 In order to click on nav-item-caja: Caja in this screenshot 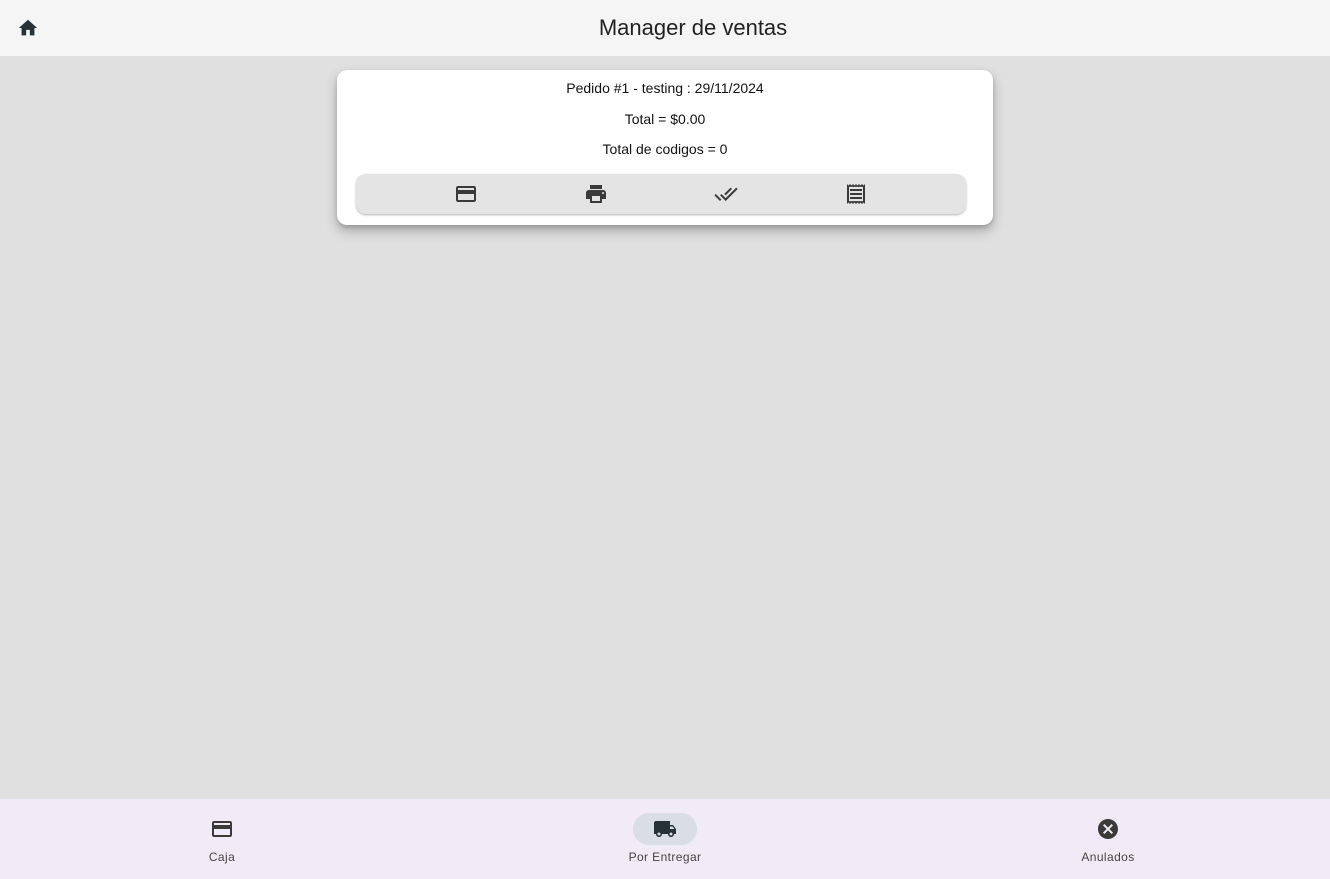, I will do `click(222, 839)`.